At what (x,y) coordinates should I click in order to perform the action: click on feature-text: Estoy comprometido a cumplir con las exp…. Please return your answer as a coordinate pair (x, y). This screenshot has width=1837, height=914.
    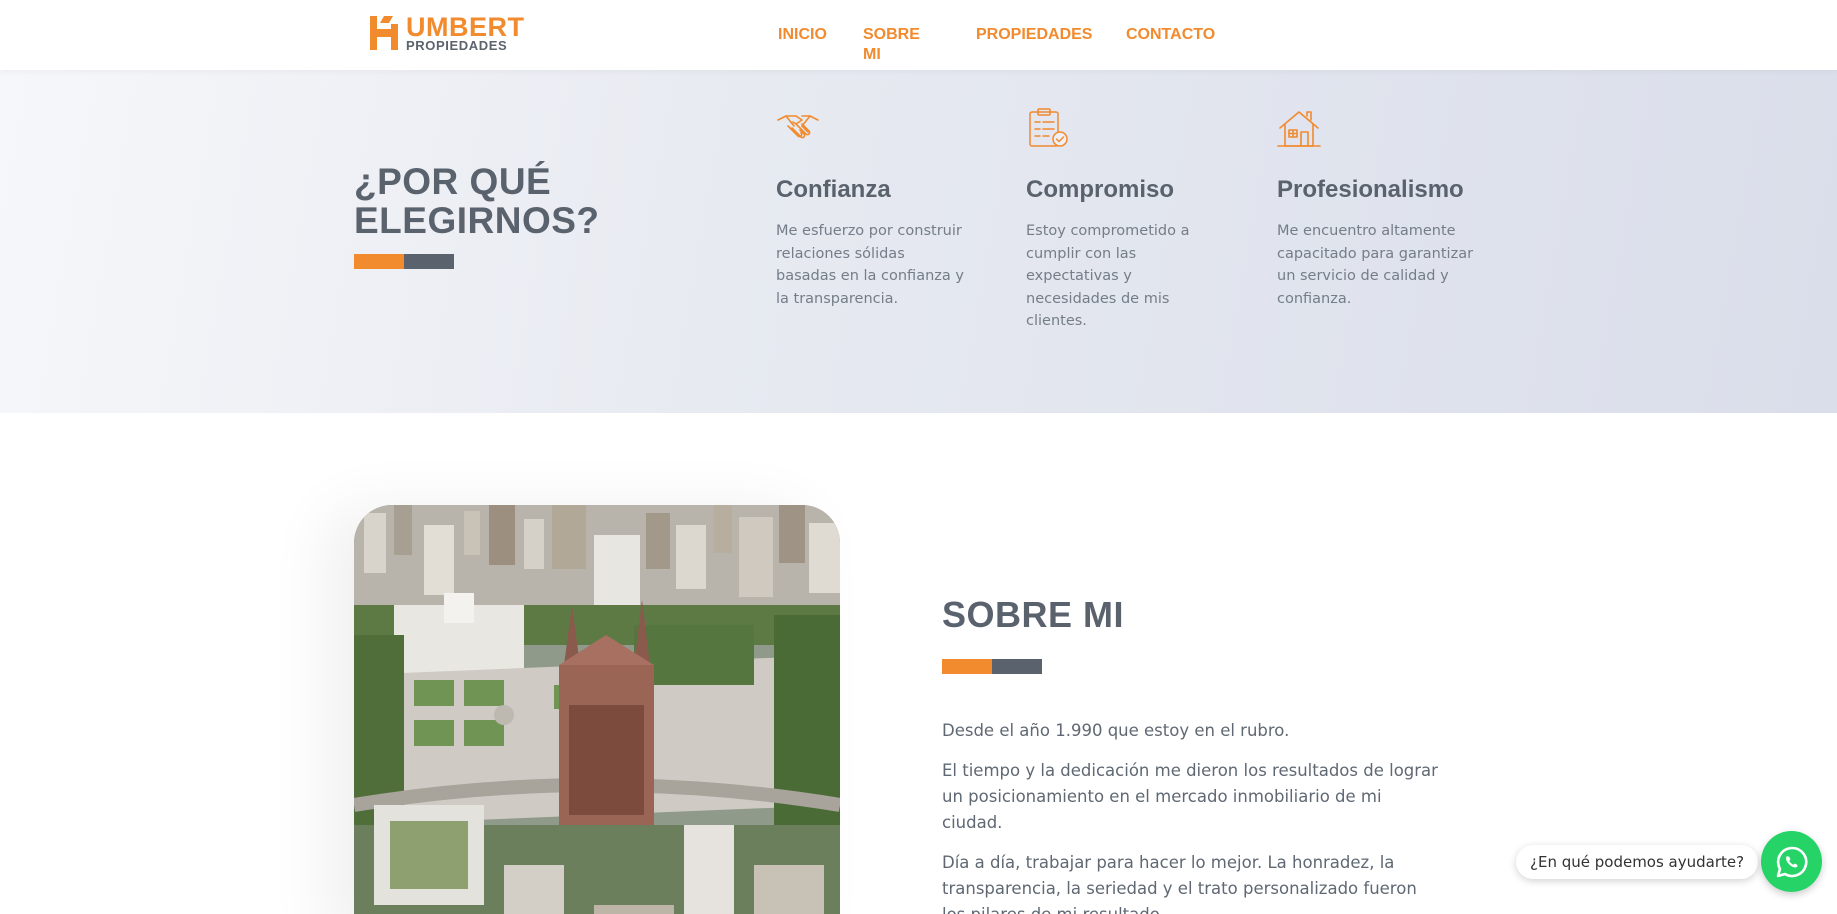
    Looking at the image, I should click on (1108, 276).